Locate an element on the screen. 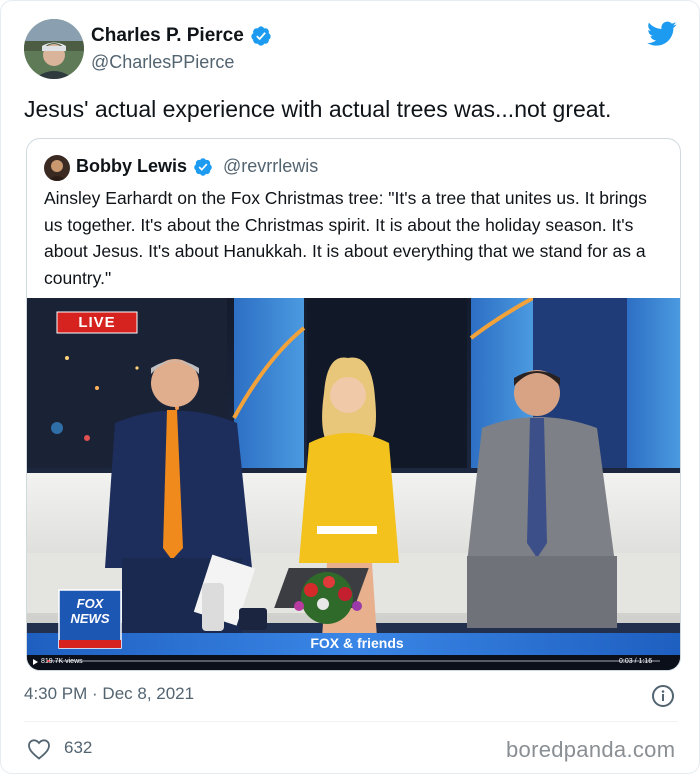 This screenshot has height=774, width=700. author-handle: @CharlesPPierce is located at coordinates (162, 62).